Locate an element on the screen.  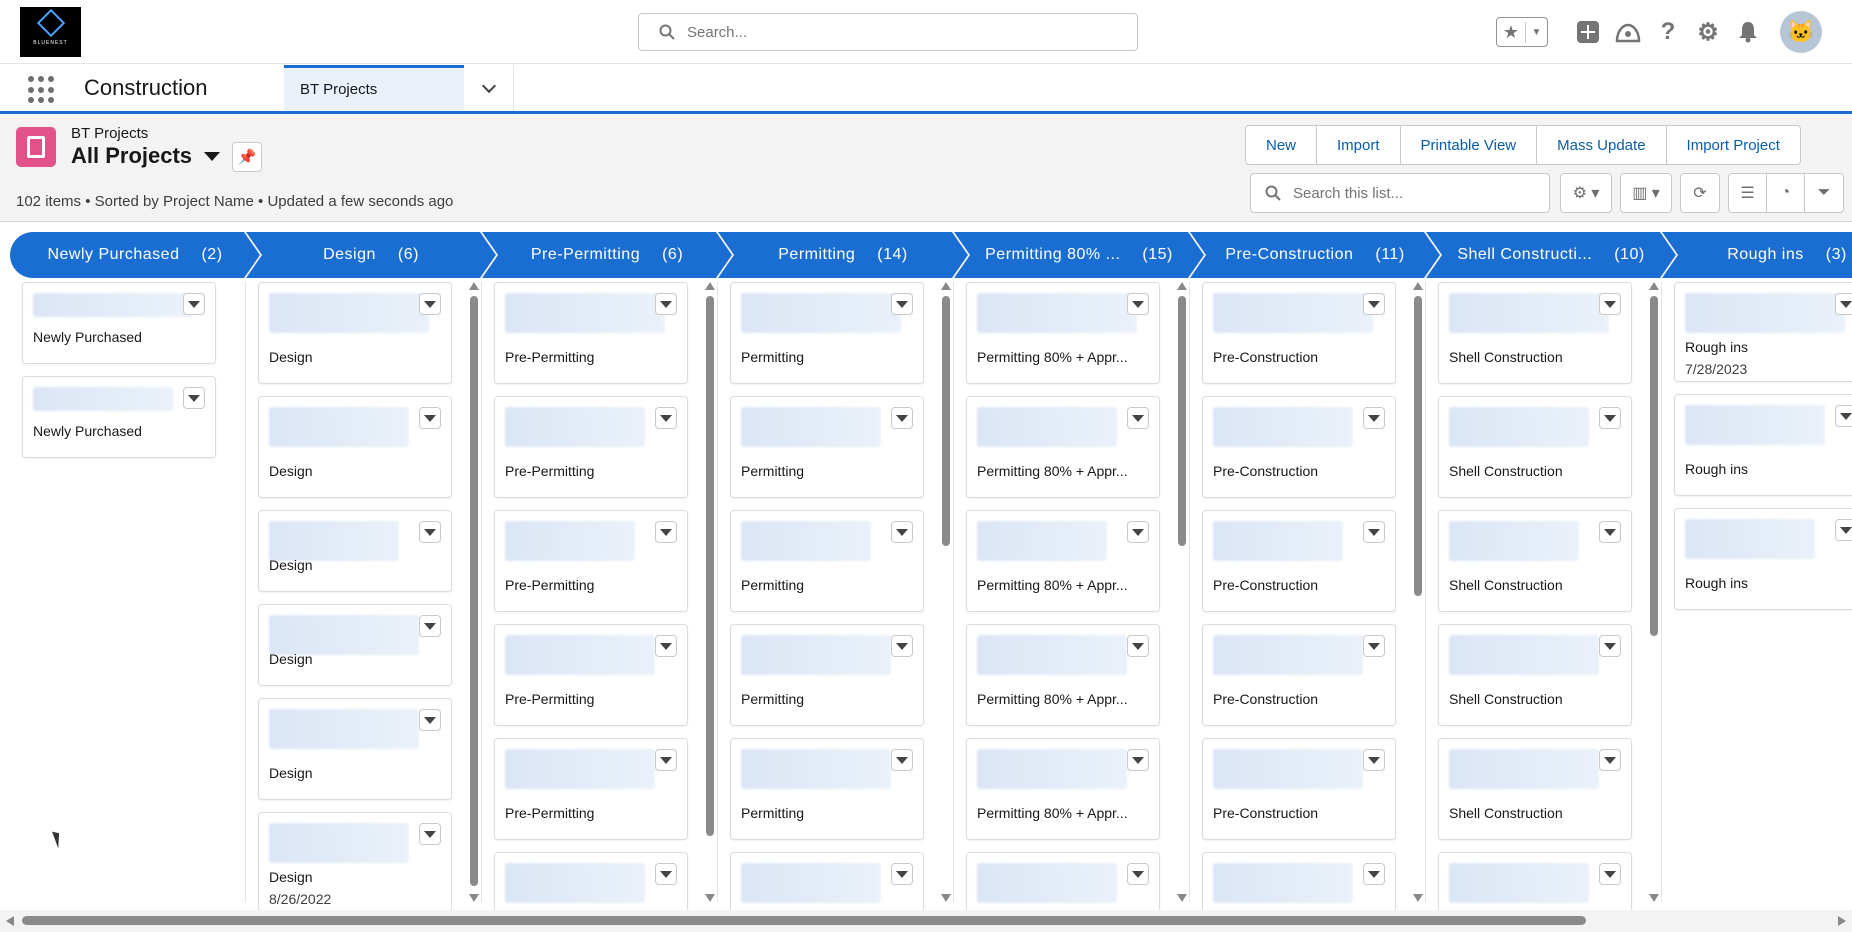
kanban-card: Pre-Permitting is located at coordinates (591, 447).